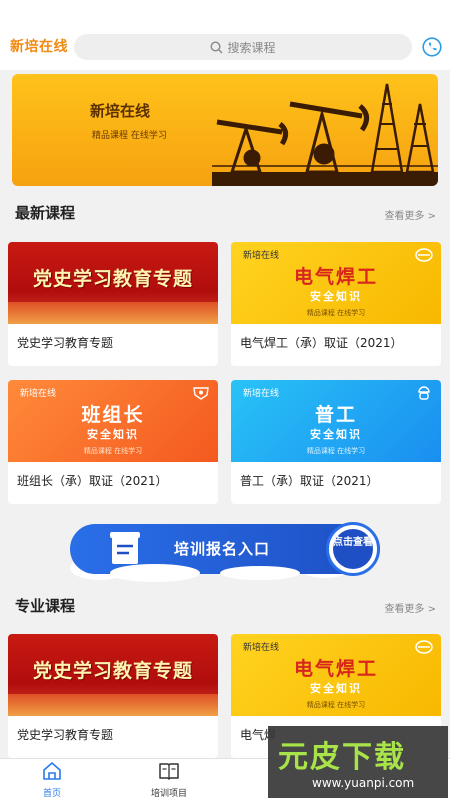 The image size is (450, 800). Describe the element at coordinates (335, 415) in the screenshot. I see `thumbnail-heading: 普工` at that location.